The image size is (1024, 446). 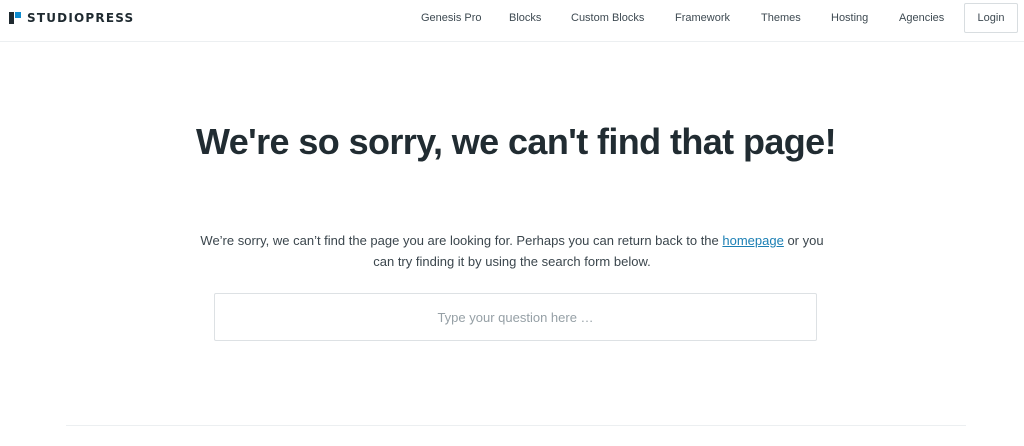 I want to click on nav-item-genesis-pro: Genesis Pro, so click(x=451, y=18).